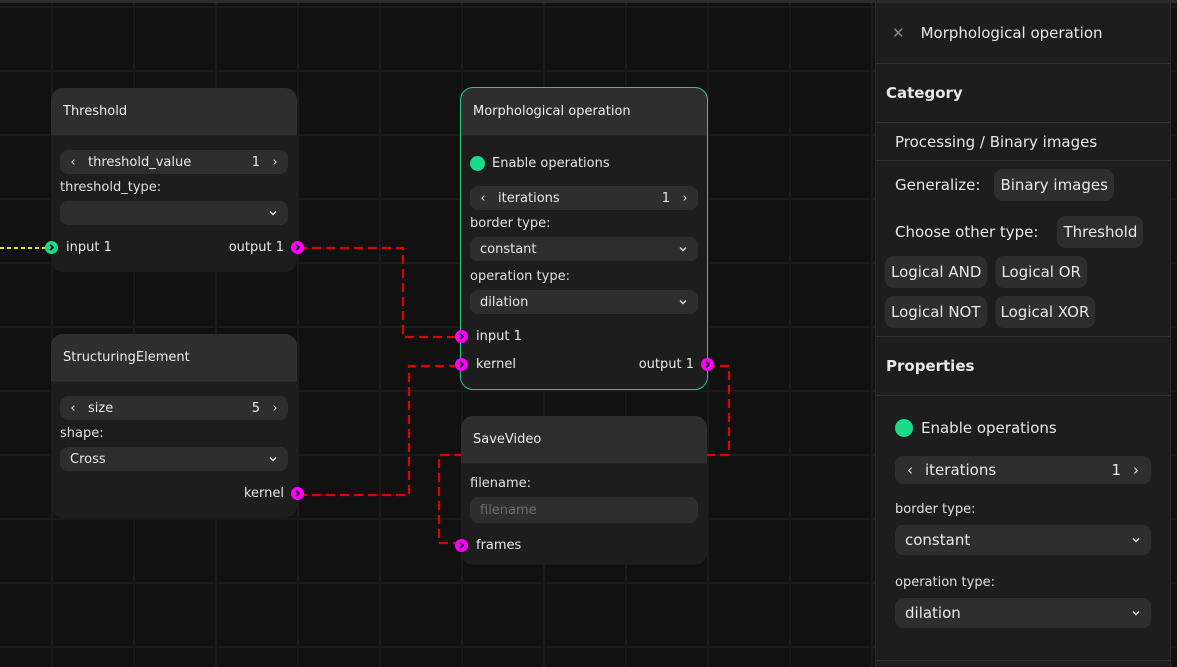 This screenshot has width=1177, height=667. I want to click on stepper-label: size, so click(101, 408).